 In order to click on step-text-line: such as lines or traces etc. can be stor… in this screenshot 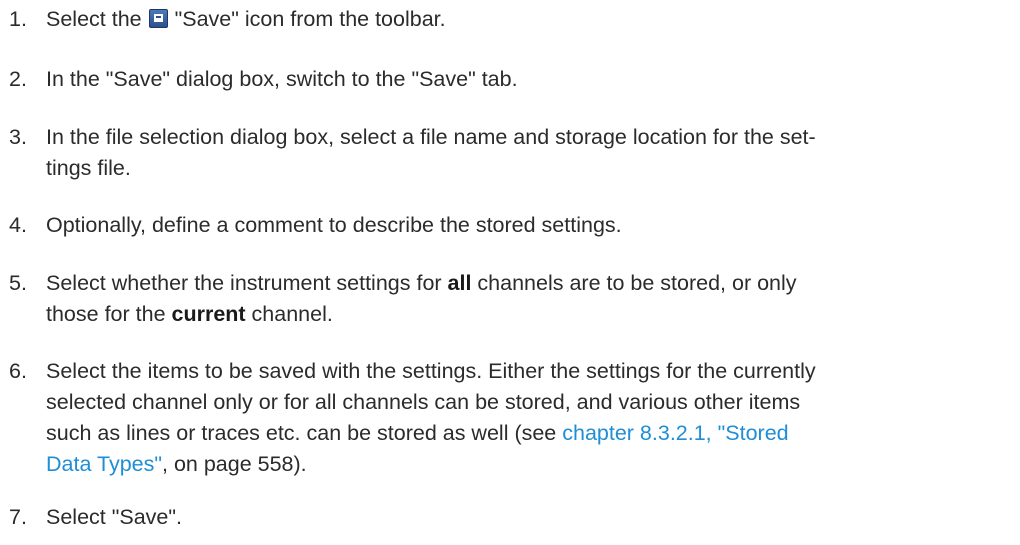, I will do `click(528, 433)`.